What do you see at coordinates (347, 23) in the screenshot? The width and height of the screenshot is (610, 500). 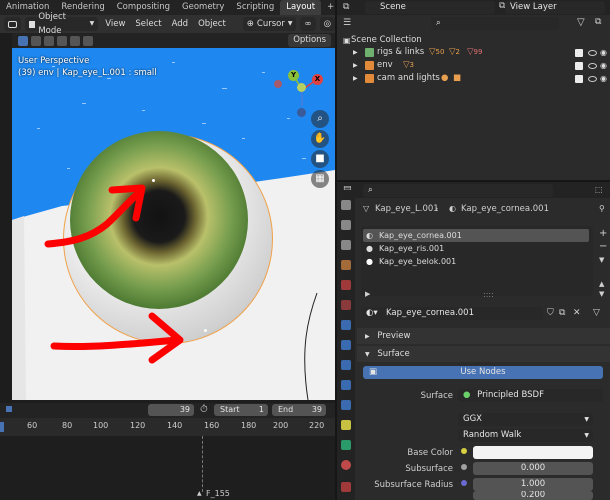 I see `outliner-editor-icon: ☰` at bounding box center [347, 23].